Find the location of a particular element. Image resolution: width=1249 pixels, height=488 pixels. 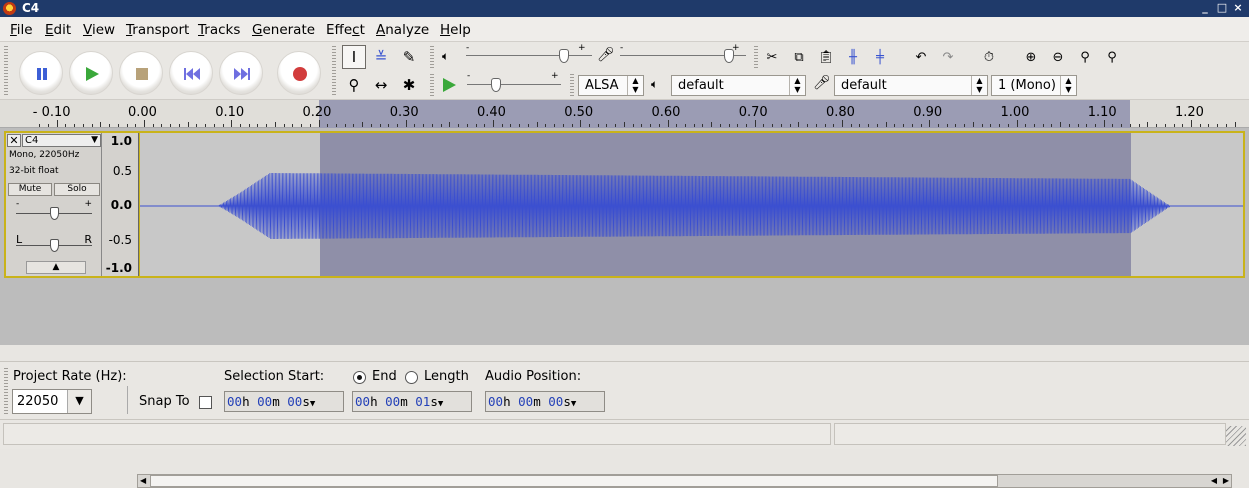

undo-icon: ↶ is located at coordinates (921, 57).